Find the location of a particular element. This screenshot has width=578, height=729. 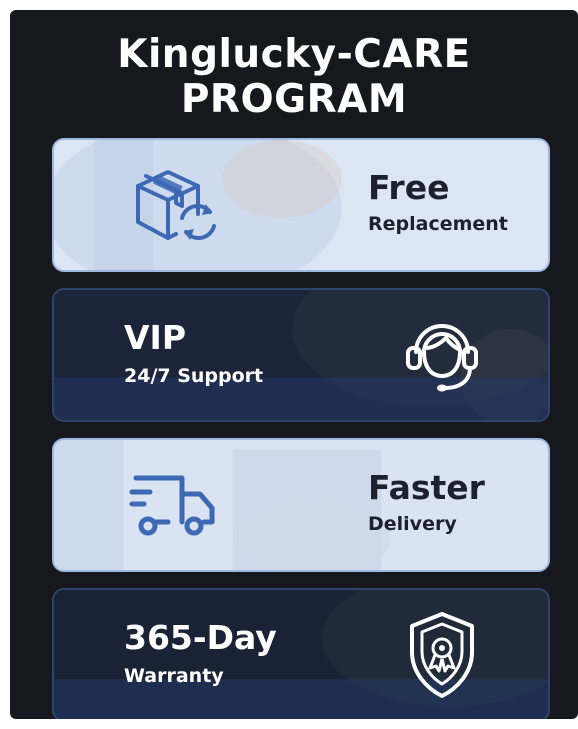

card-title: Free is located at coordinates (409, 187).